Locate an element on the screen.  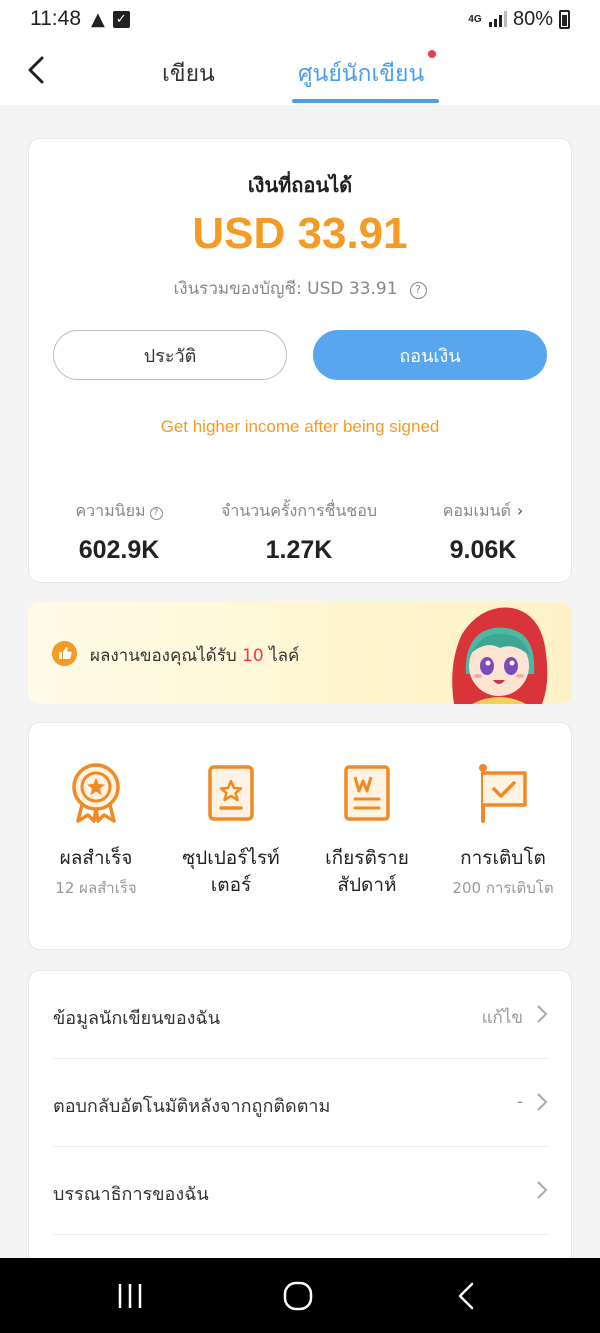
achievement-item-weekly-honor: เกียรติราย สัปดาห์ is located at coordinates (367, 830).